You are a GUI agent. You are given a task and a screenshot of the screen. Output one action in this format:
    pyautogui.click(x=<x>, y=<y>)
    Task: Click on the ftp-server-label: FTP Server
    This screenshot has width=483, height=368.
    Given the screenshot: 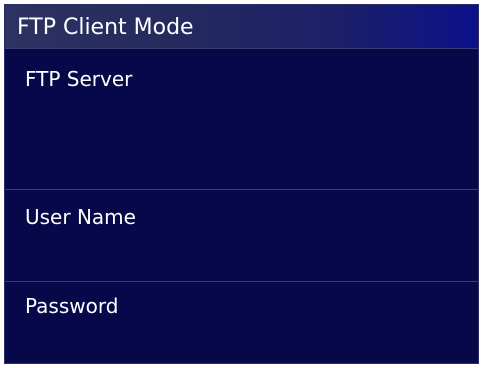 What is the action you would take?
    pyautogui.click(x=79, y=79)
    